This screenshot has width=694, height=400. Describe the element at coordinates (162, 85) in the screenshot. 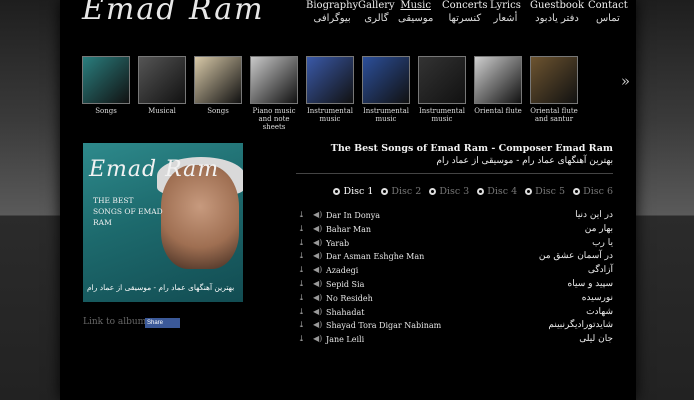

I see `album-thumb: Musical` at that location.